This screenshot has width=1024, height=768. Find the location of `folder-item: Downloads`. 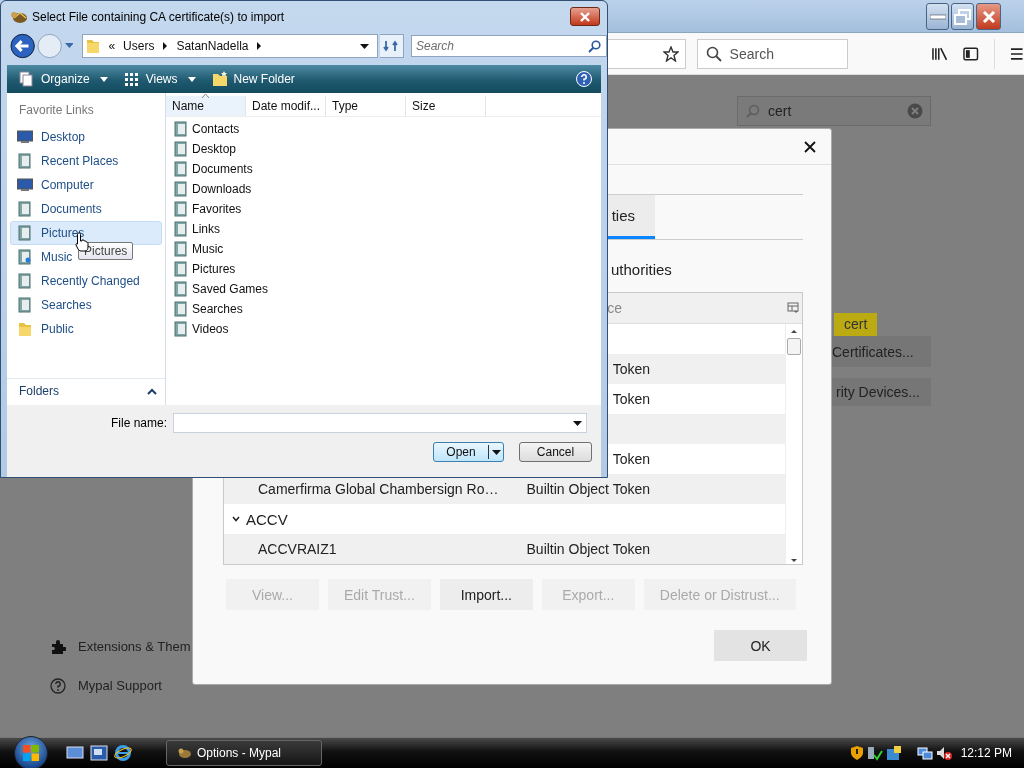

folder-item: Downloads is located at coordinates (383, 189).